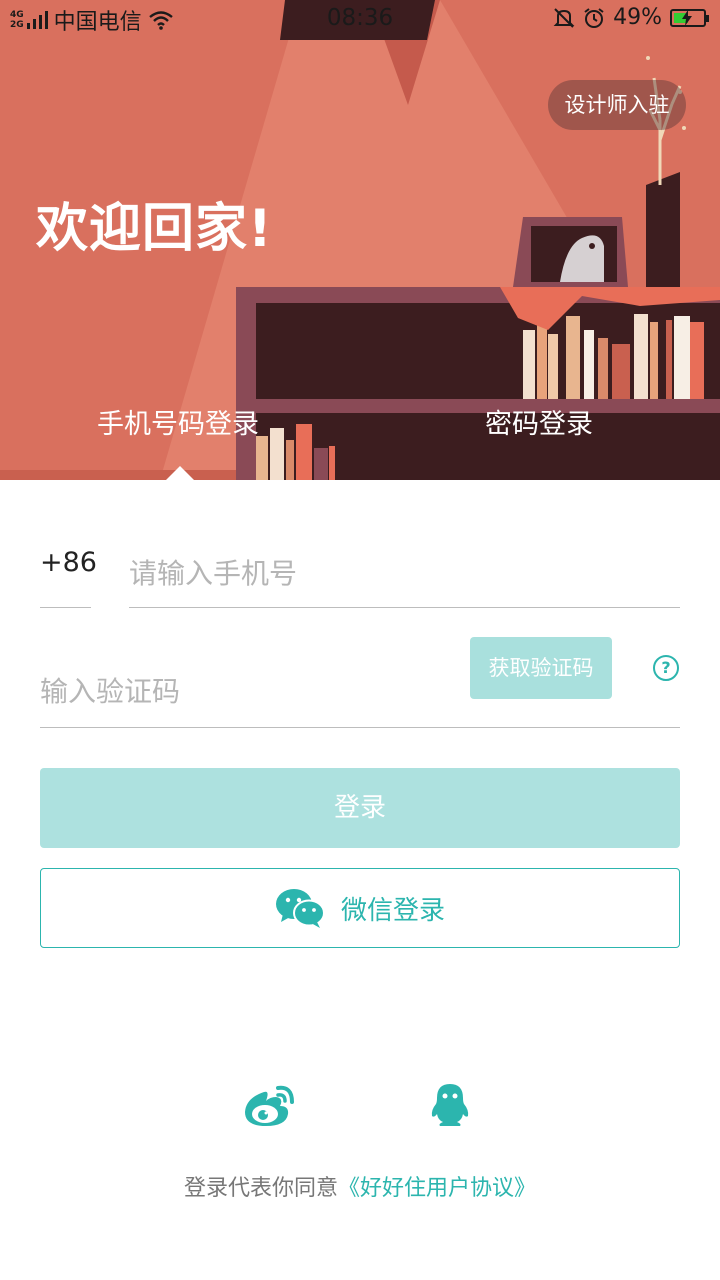 This screenshot has width=720, height=1280. What do you see at coordinates (360, 808) in the screenshot?
I see `login-button: 登录` at bounding box center [360, 808].